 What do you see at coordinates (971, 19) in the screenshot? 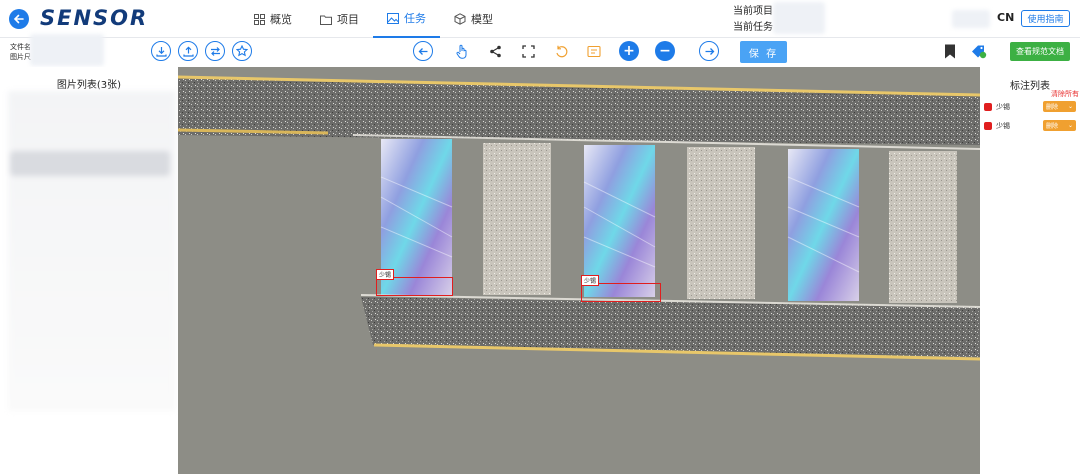
I see `user-name-redacted` at bounding box center [971, 19].